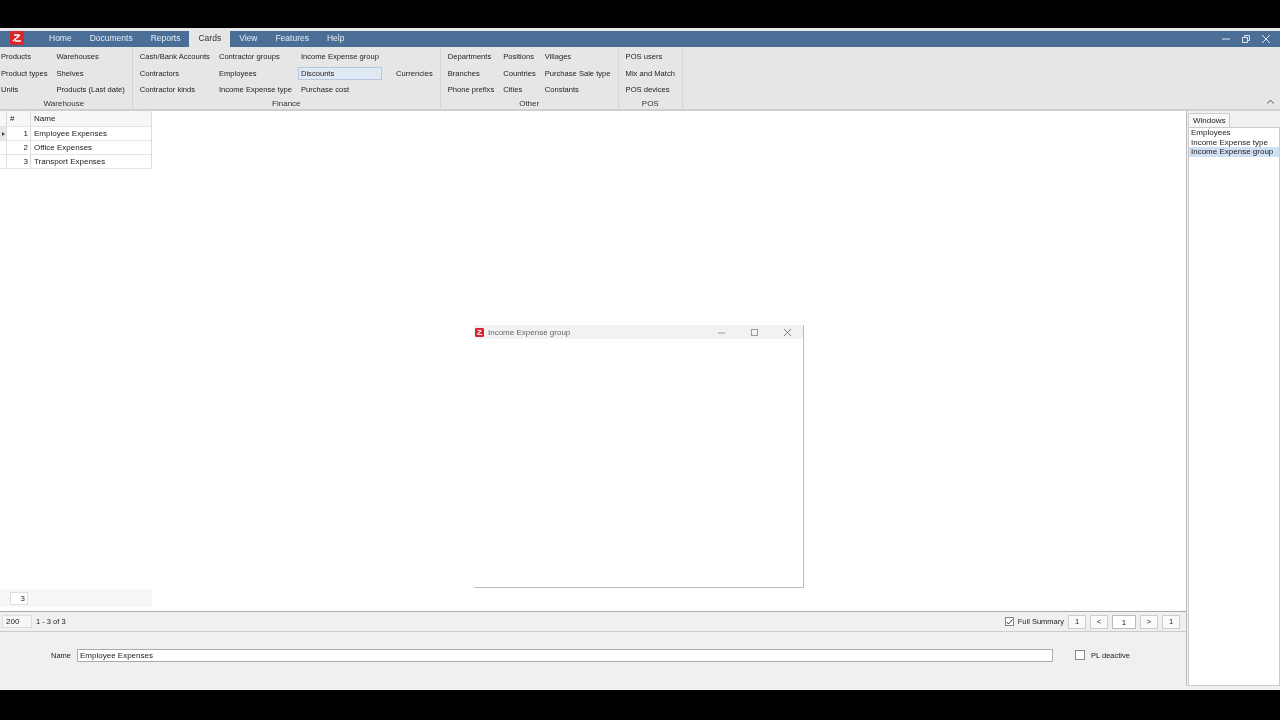 Image resolution: width=1280 pixels, height=720 pixels. What do you see at coordinates (69, 161) in the screenshot?
I see `table-cell-text: Transport Expenses` at bounding box center [69, 161].